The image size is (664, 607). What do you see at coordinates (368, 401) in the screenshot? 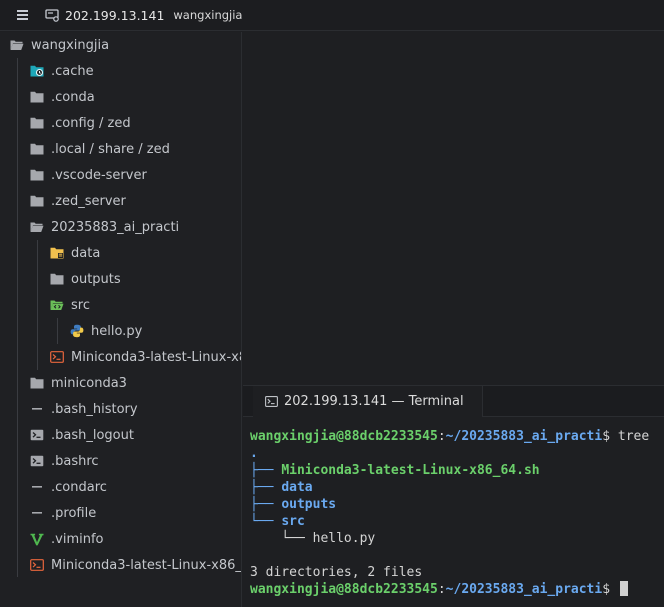
I see `tab-terminal: 202.199.13.141 — Terminal` at bounding box center [368, 401].